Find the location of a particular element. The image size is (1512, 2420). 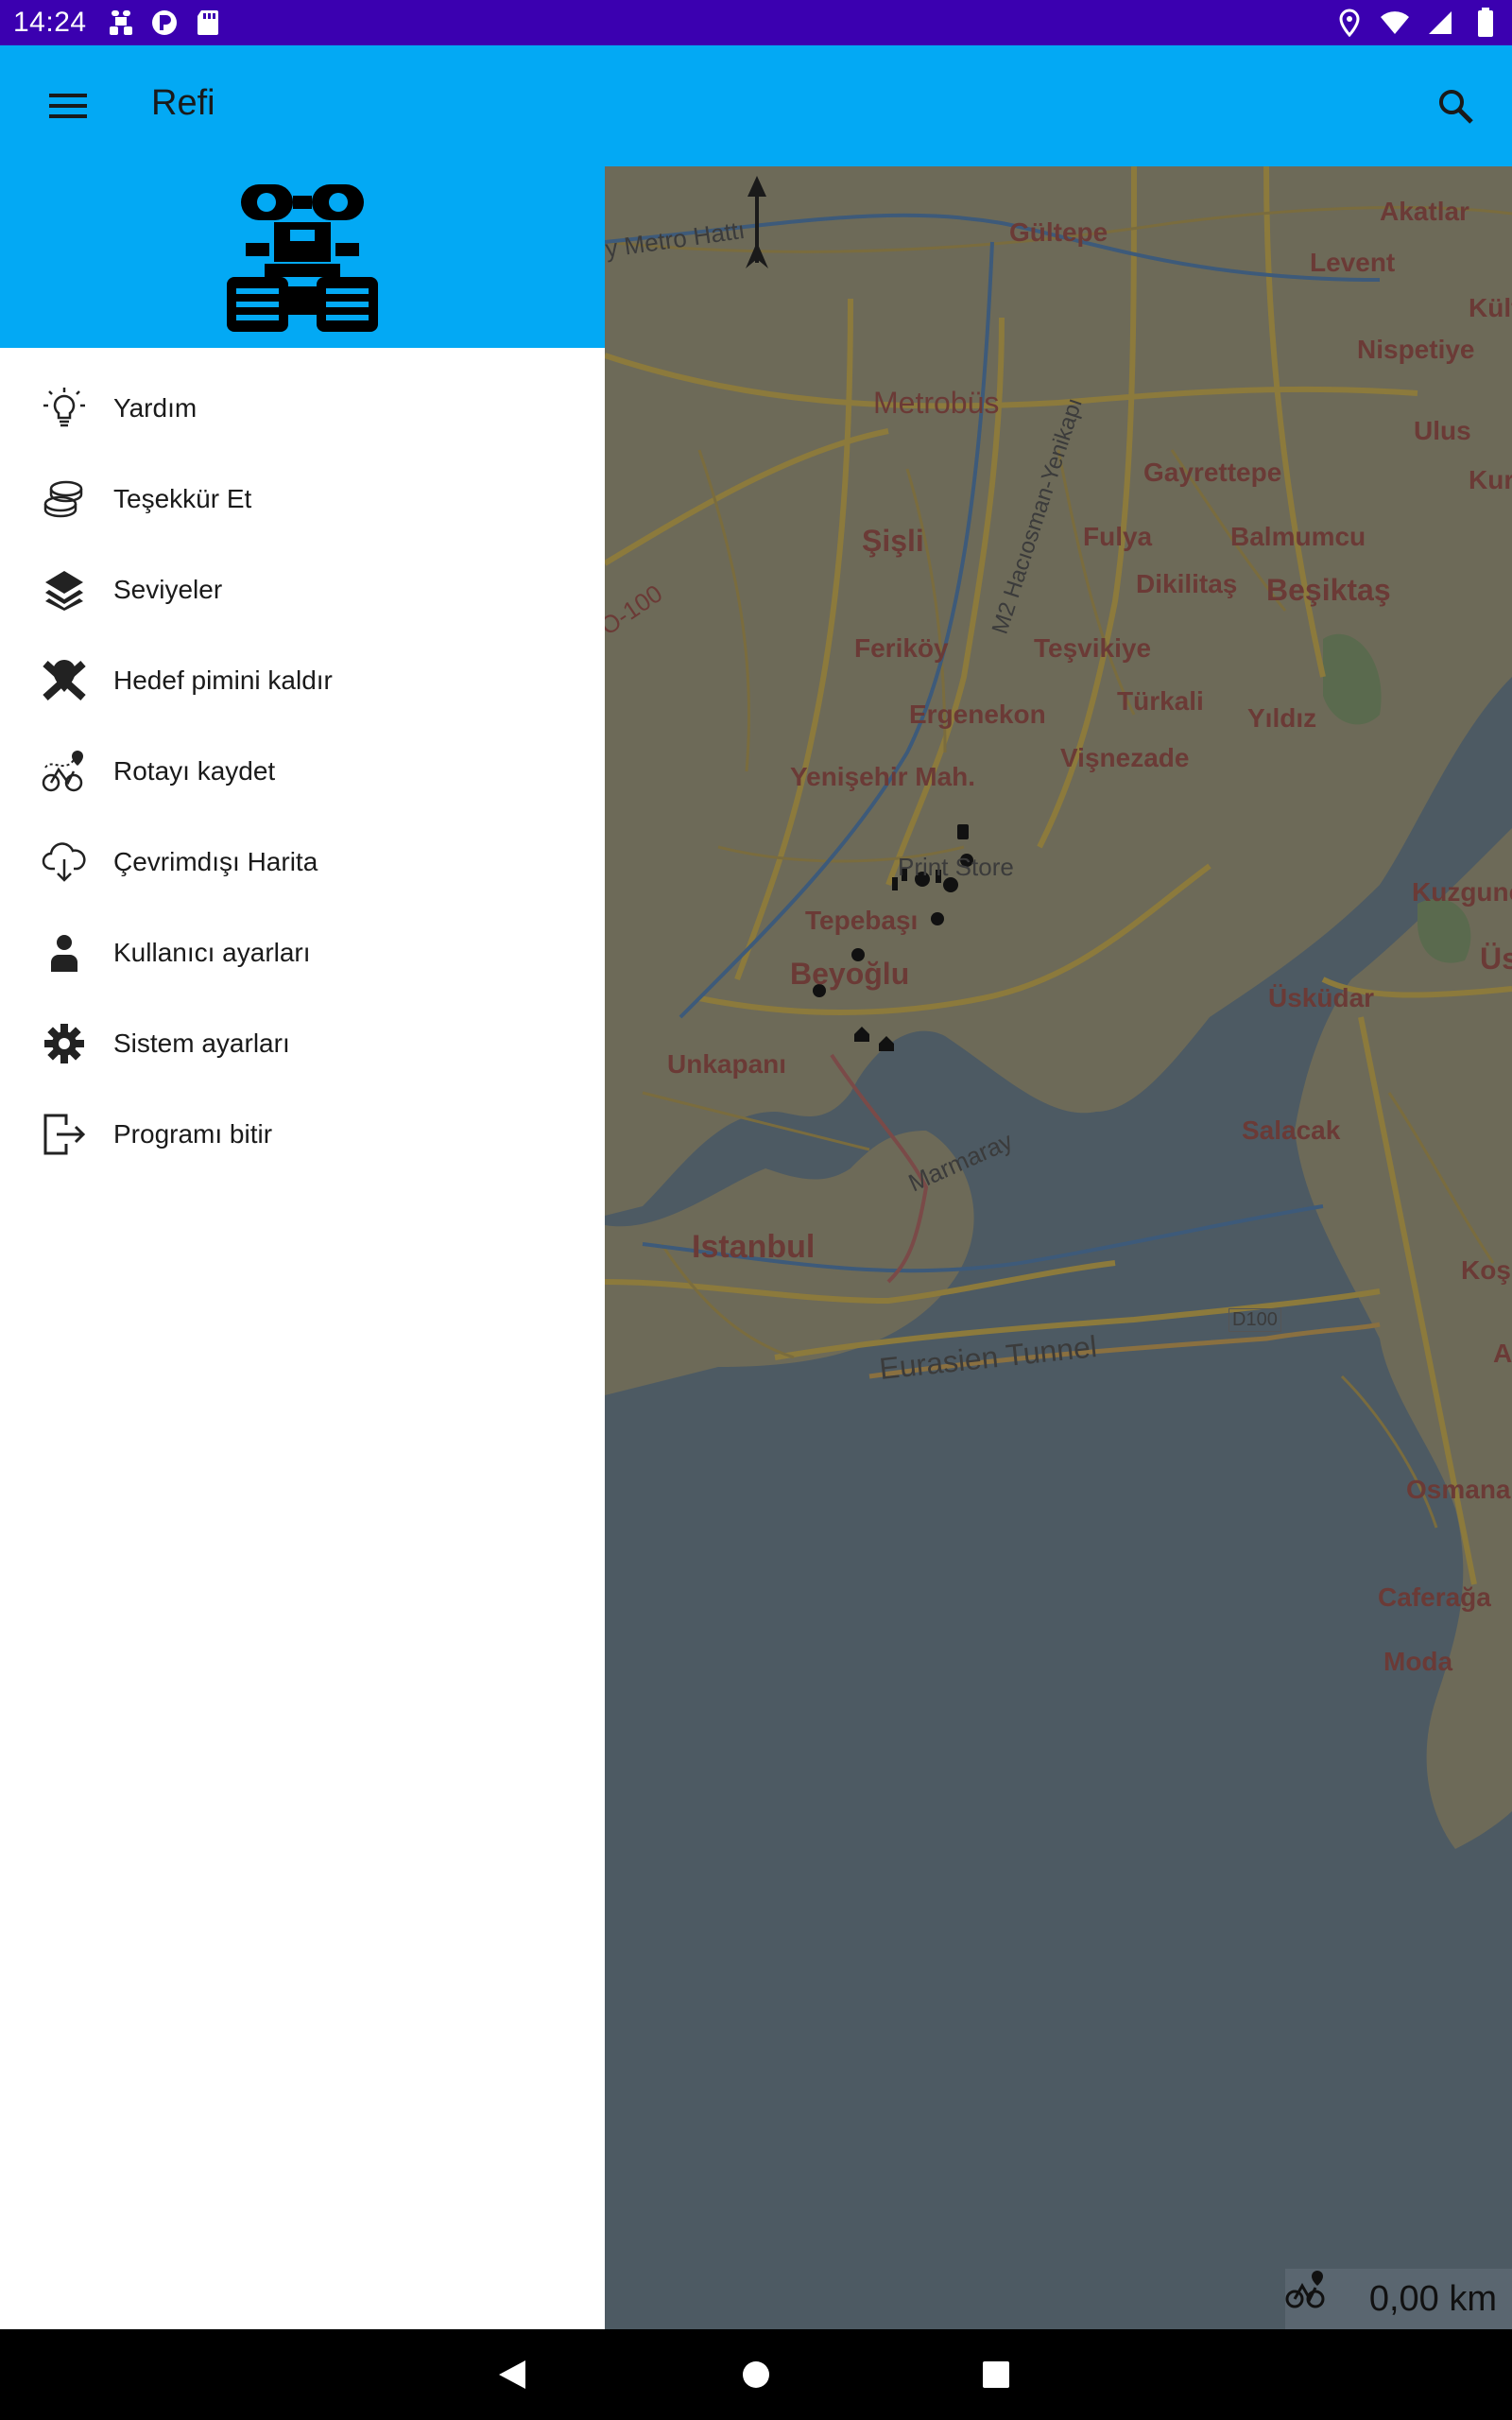

map-label-besiktas: Beşiktaş is located at coordinates (1328, 590).